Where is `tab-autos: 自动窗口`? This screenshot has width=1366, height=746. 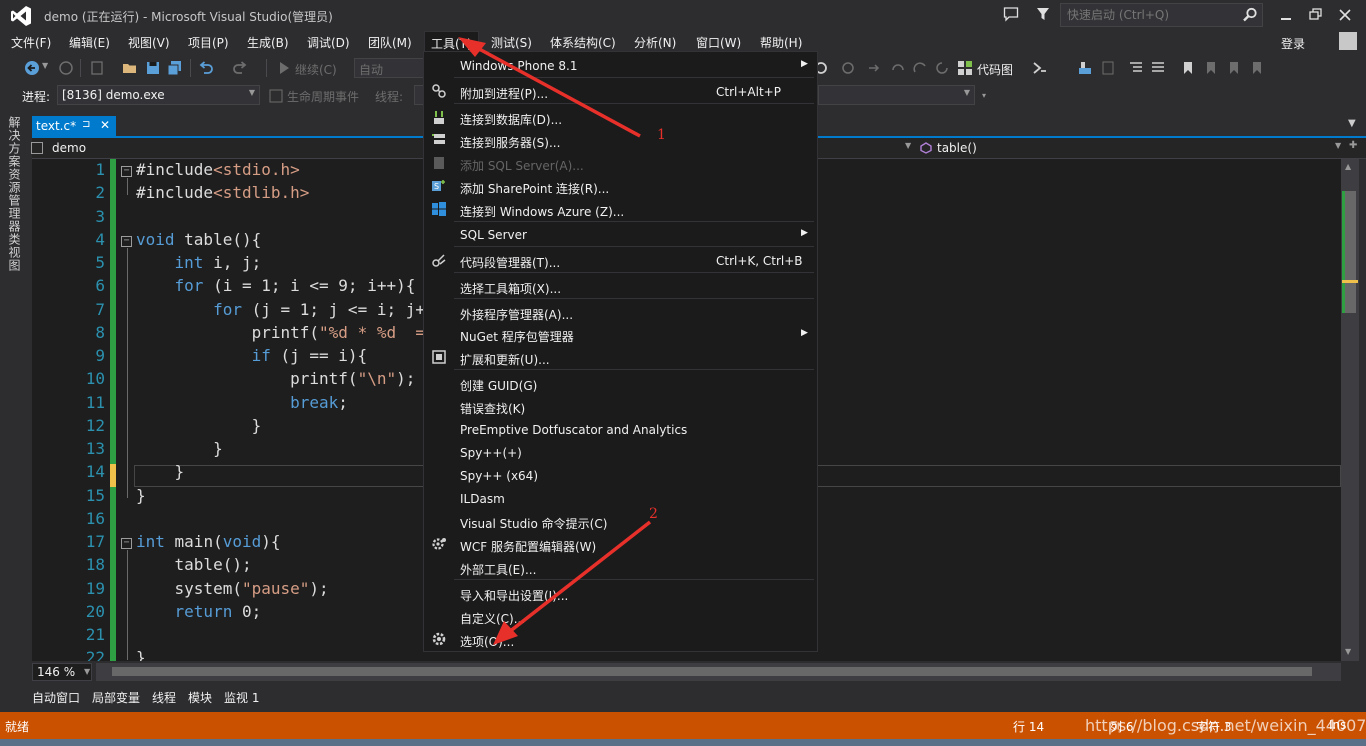 tab-autos: 自动窗口 is located at coordinates (56, 697).